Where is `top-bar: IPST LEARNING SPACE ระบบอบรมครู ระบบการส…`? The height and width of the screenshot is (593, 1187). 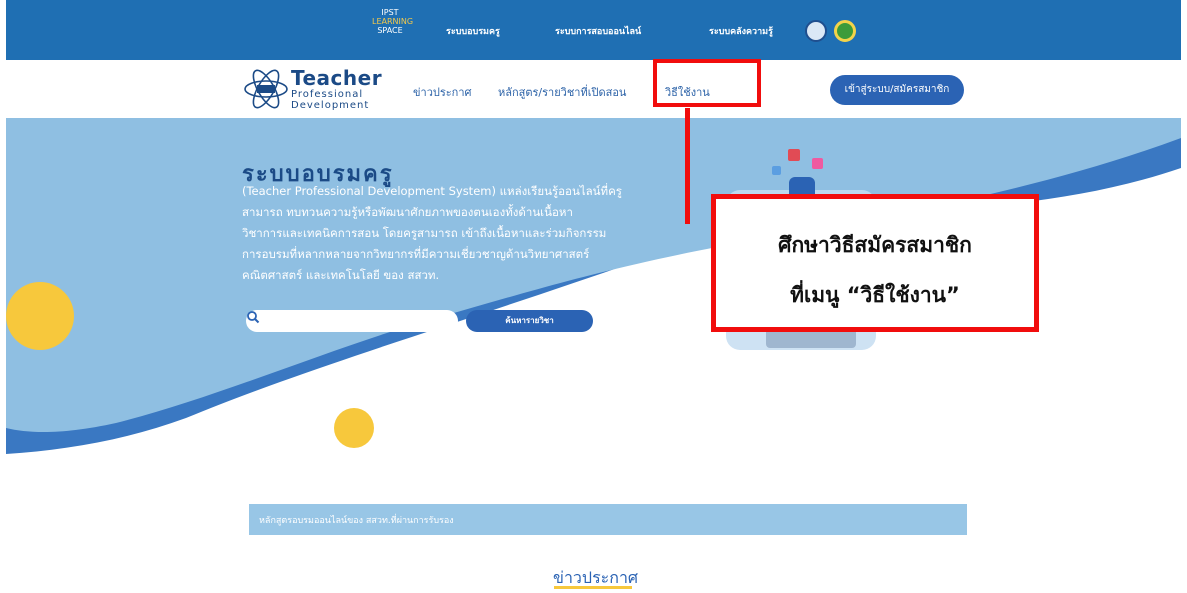
top-bar: IPST LEARNING SPACE ระบบอบรมครู ระบบการส… is located at coordinates (593, 30).